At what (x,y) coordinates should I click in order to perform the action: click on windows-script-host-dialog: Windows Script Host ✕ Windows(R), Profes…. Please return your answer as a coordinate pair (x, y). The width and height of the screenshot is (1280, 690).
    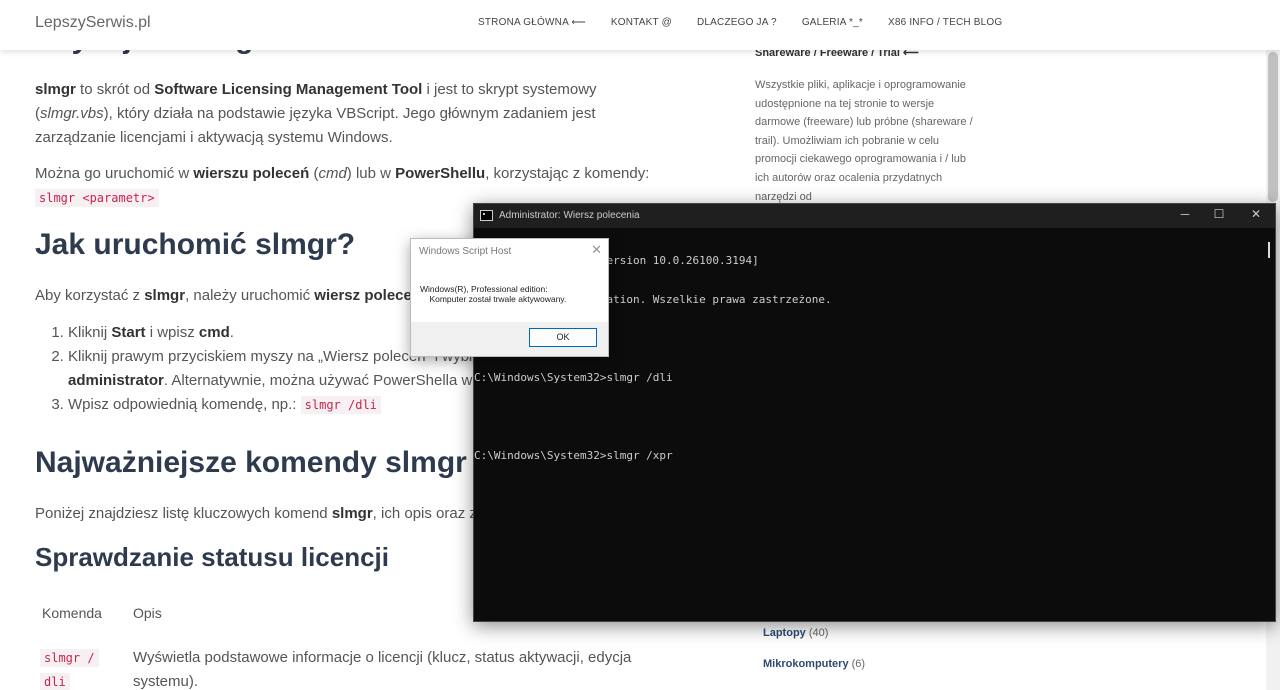
    Looking at the image, I should click on (509, 297).